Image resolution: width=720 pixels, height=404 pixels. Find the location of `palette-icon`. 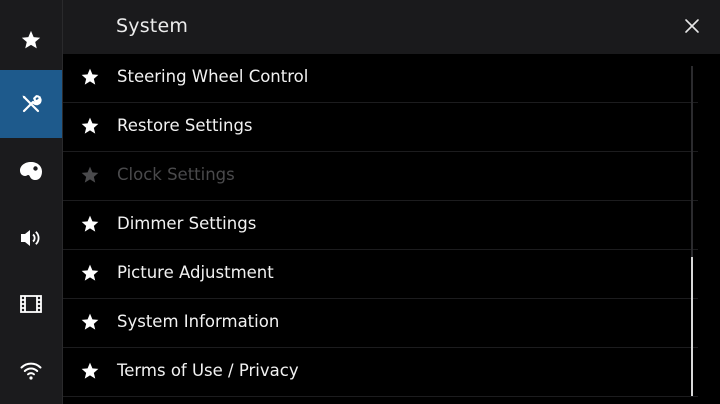

palette-icon is located at coordinates (31, 170).